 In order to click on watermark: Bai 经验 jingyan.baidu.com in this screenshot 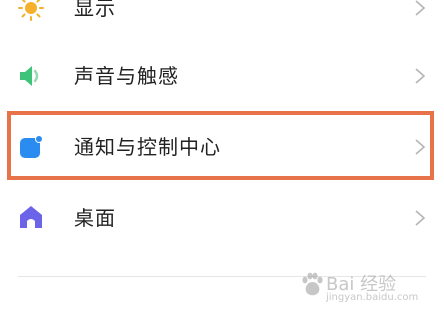, I will do `click(365, 290)`.